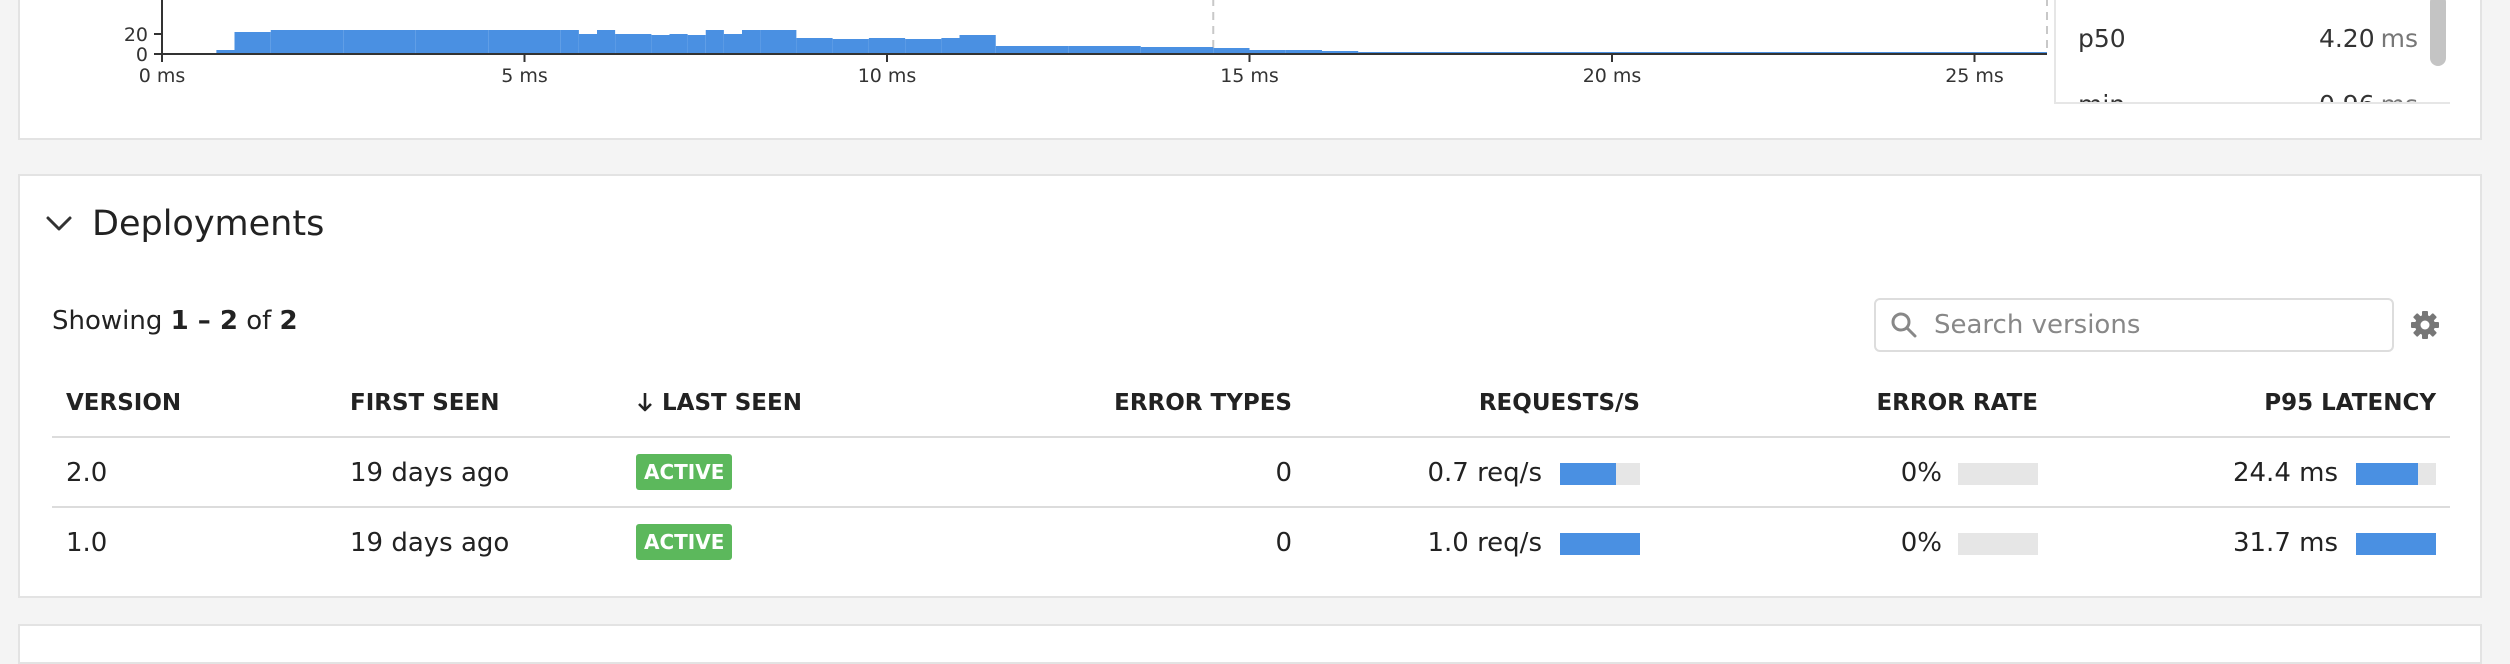 This screenshot has width=2510, height=664. I want to click on histogram-x-tick-label: 25 ms, so click(1974, 76).